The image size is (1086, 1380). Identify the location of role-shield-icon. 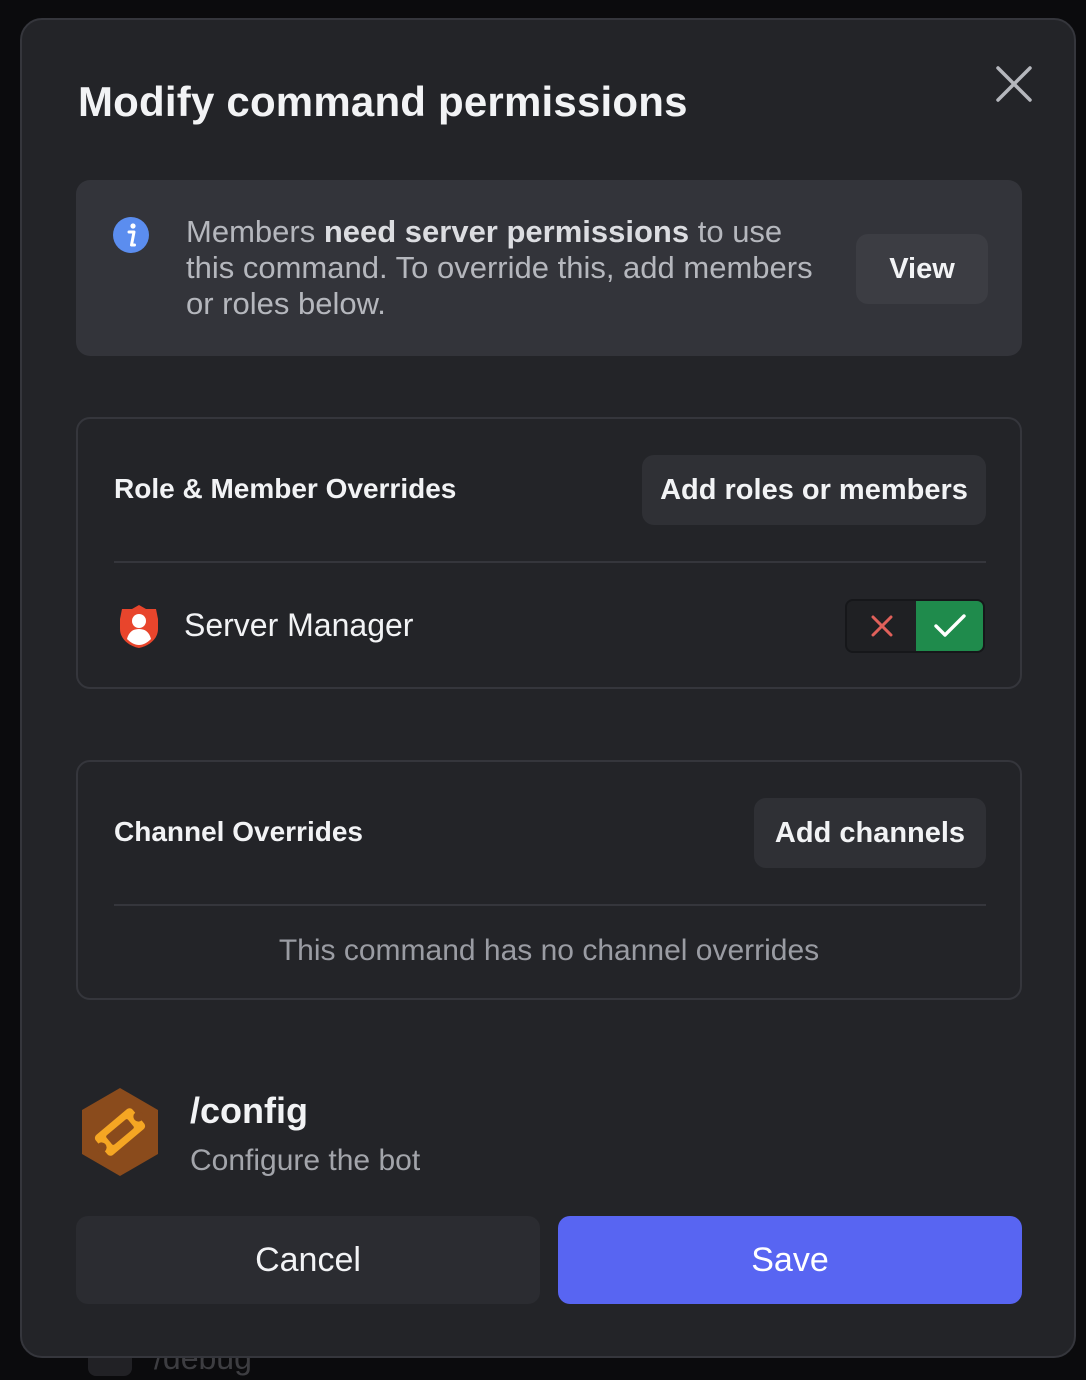
(139, 626).